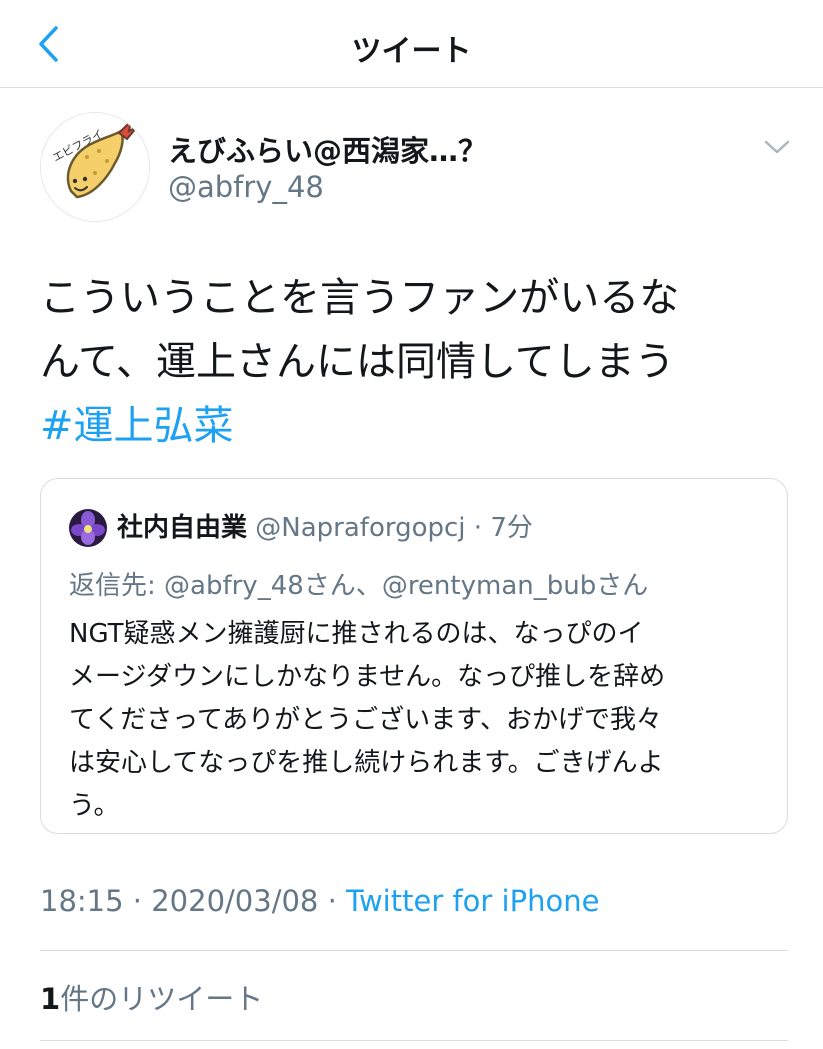 This screenshot has width=823, height=1049. I want to click on author-handle: @abfry_48, so click(246, 187).